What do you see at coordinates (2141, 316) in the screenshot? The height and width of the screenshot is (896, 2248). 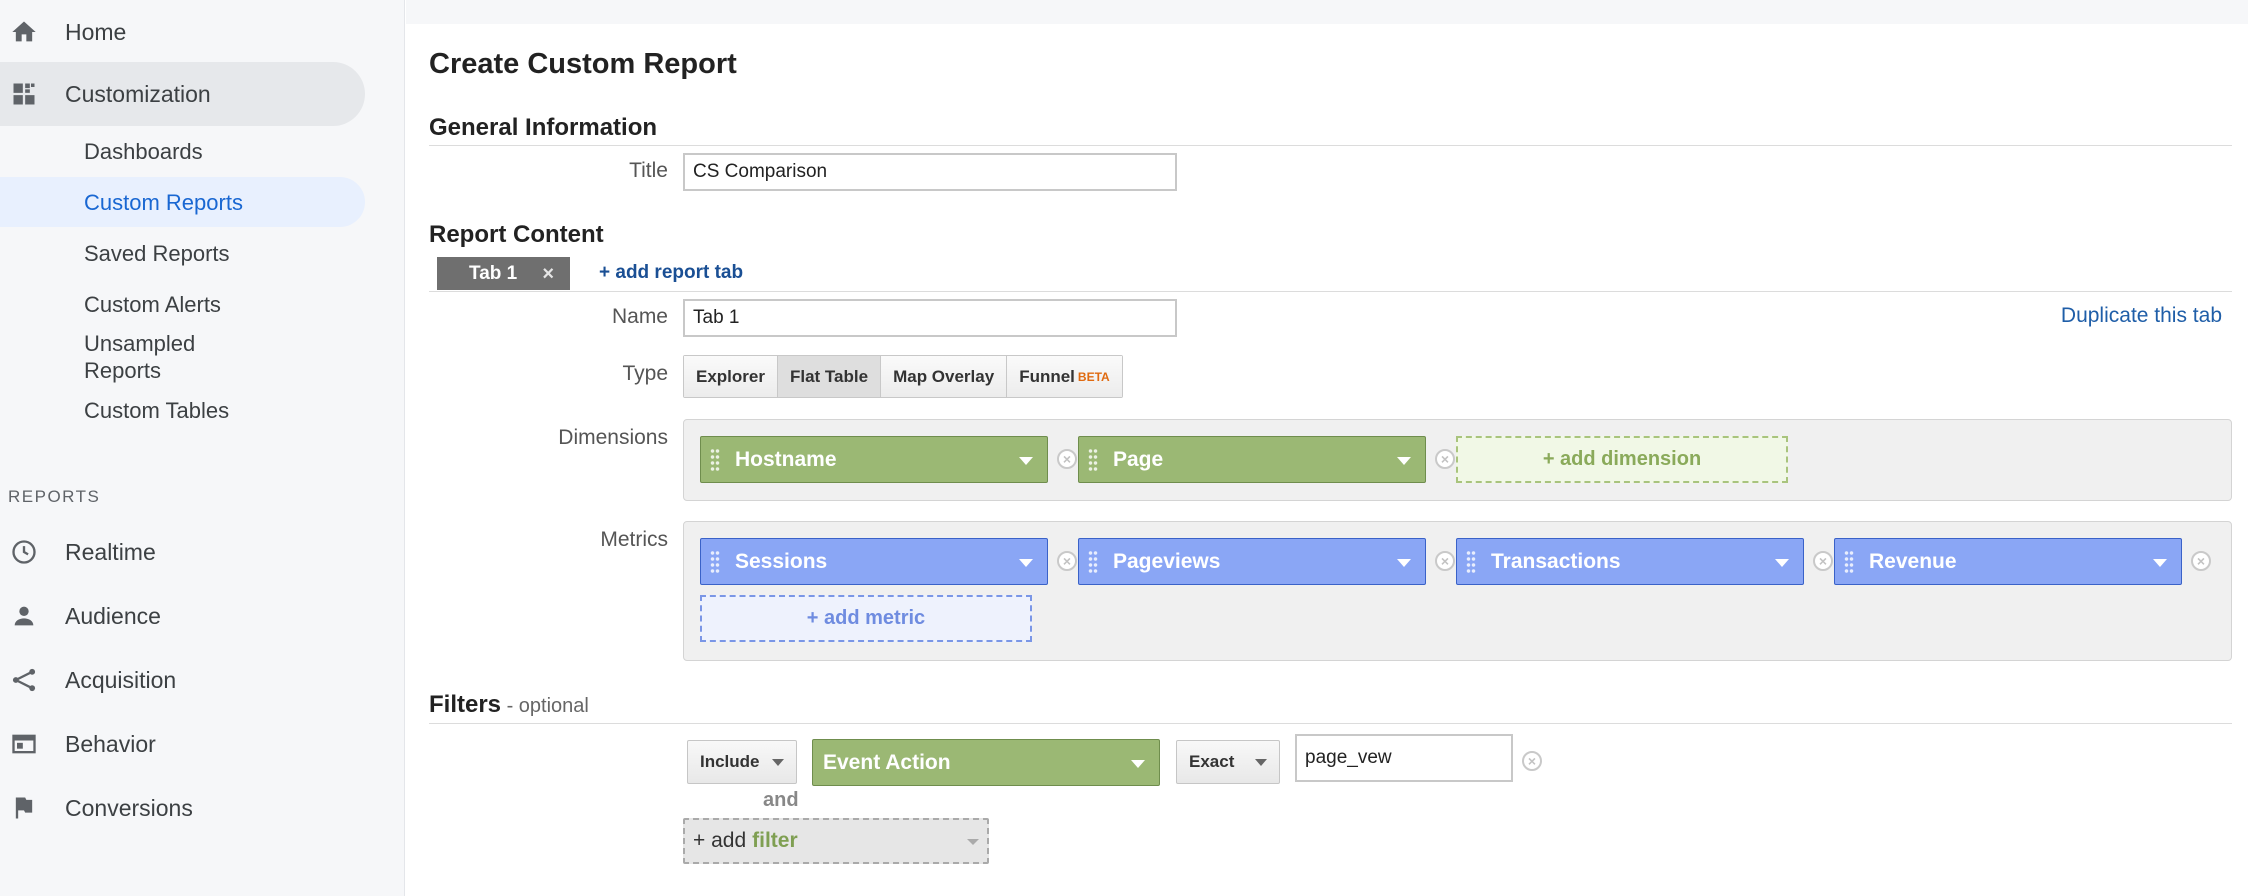 I see `duplicate-tab-link: Duplicate this tab` at bounding box center [2141, 316].